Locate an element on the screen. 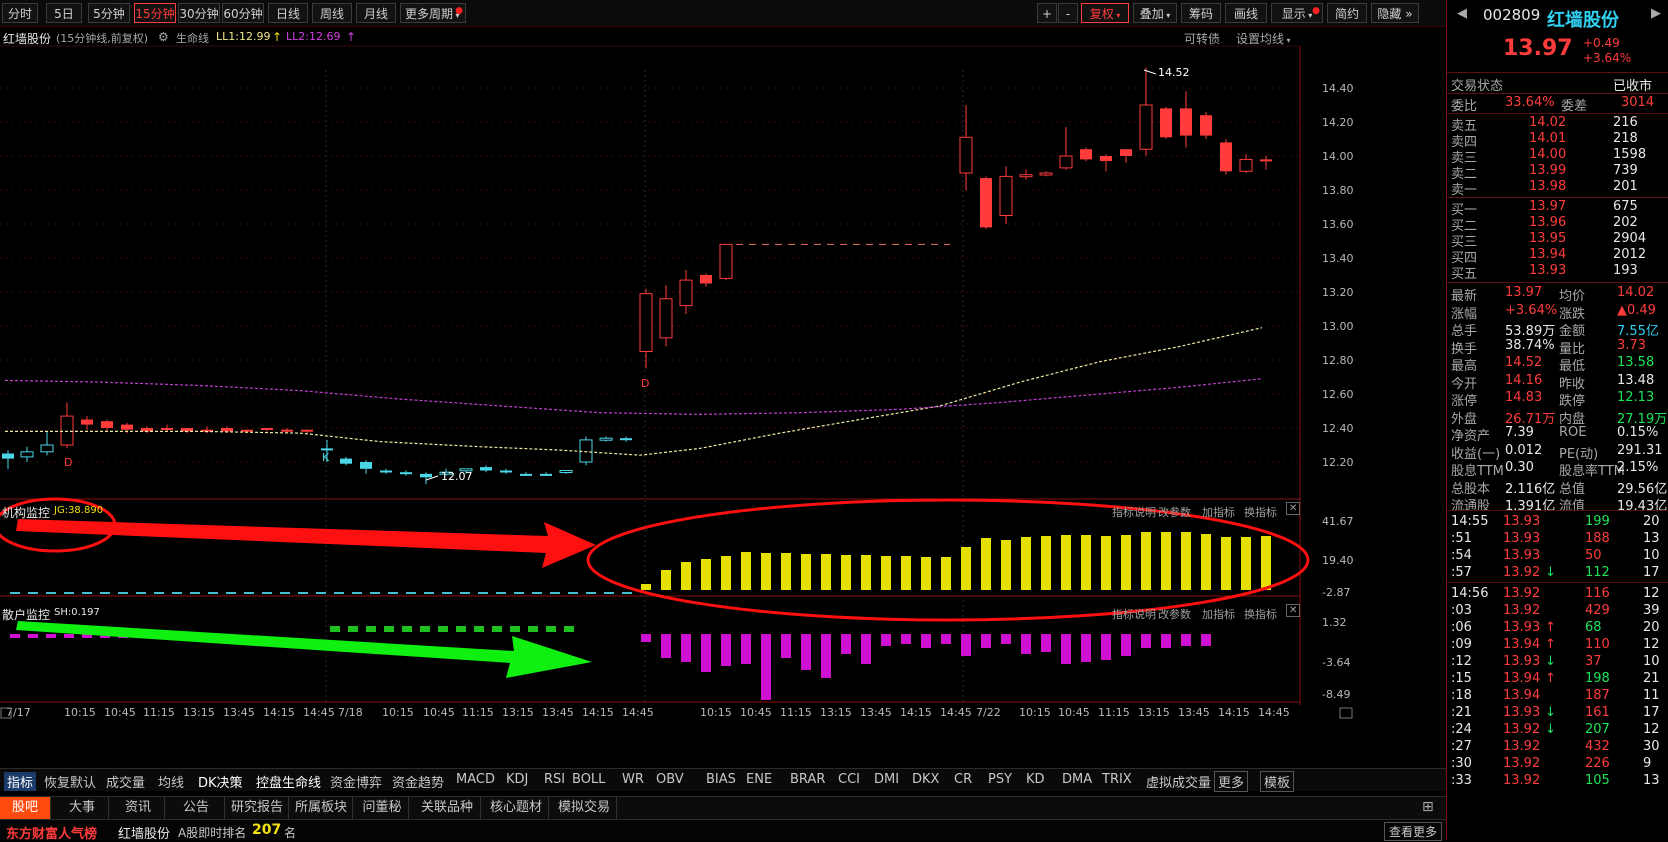  display-dropdown: 显示 ▾ ● is located at coordinates (1297, 13).